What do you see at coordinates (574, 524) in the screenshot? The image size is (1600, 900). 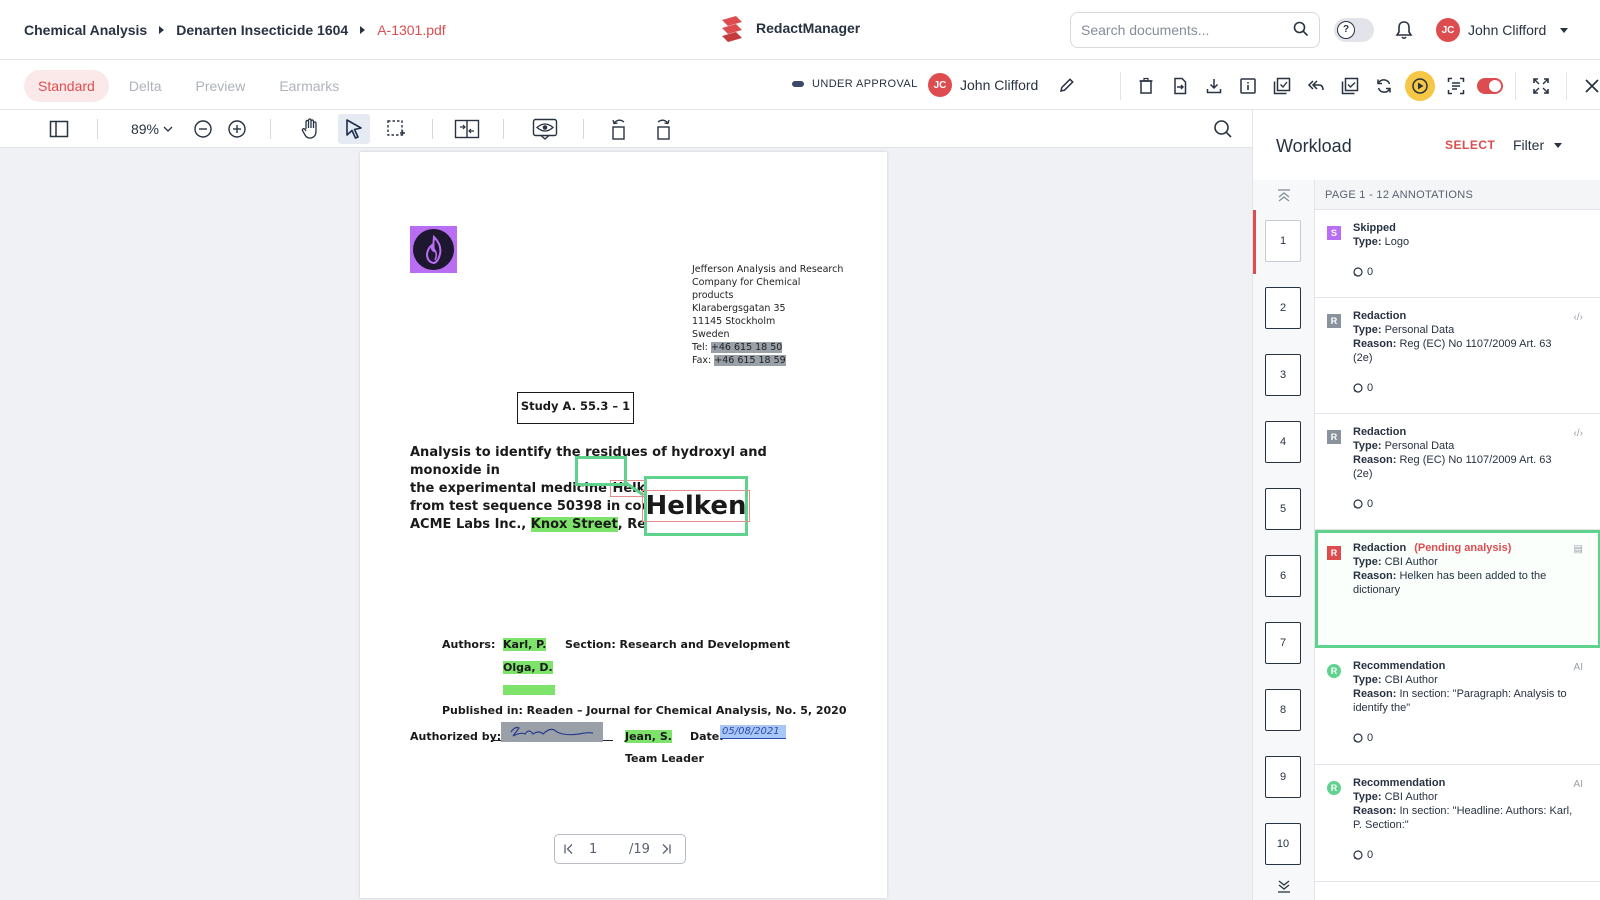 I see `knox-street-annotation: Knox Street` at bounding box center [574, 524].